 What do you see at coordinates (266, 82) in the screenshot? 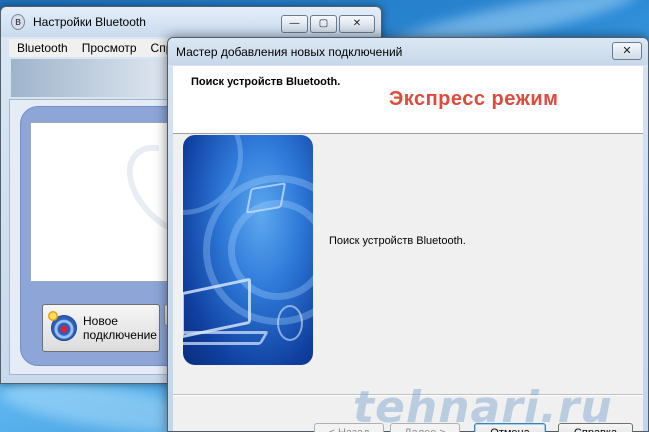
I see `wizard-header-title: Поиск устройств Bluetooth.` at bounding box center [266, 82].